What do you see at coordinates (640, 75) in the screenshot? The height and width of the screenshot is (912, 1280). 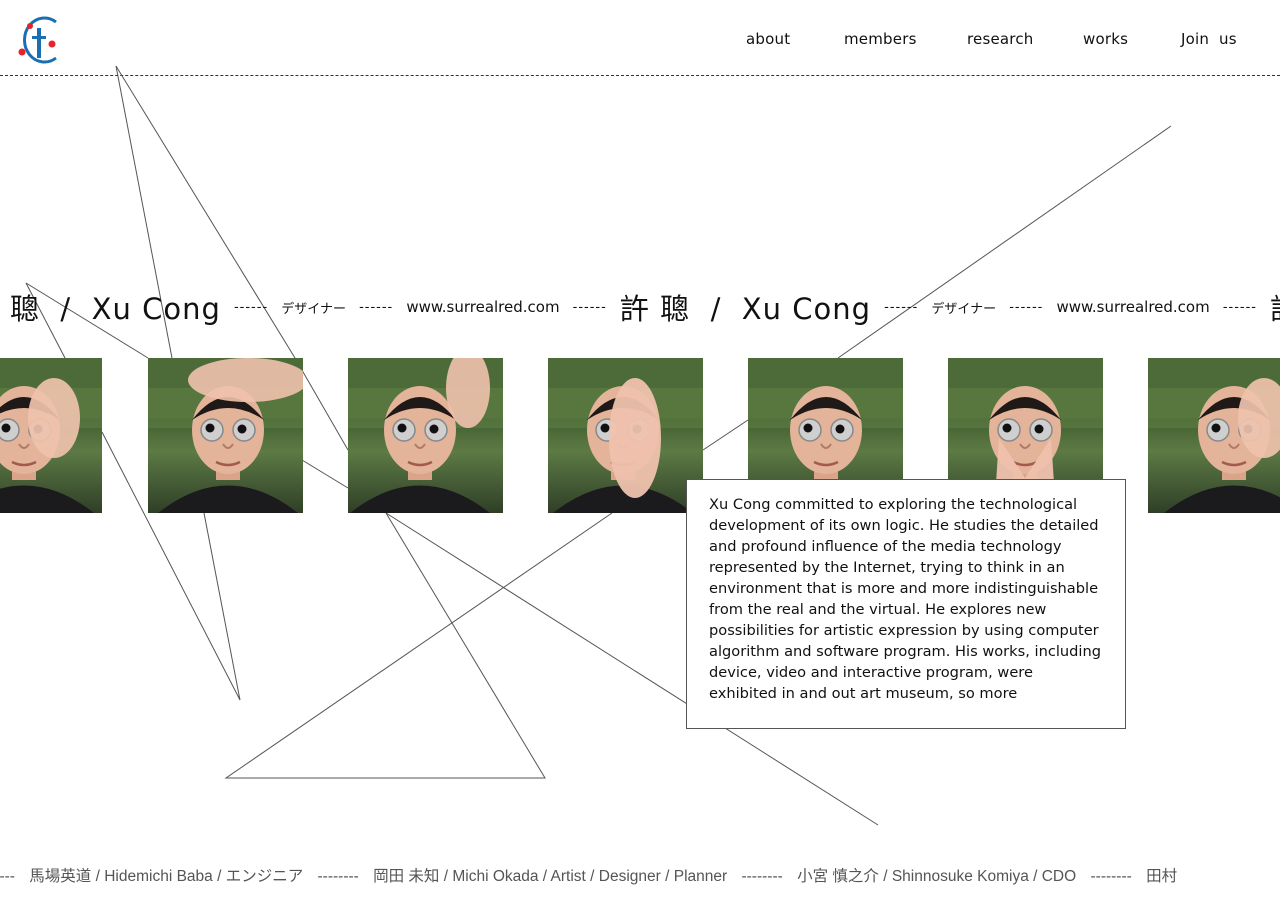 I see `header-divider` at bounding box center [640, 75].